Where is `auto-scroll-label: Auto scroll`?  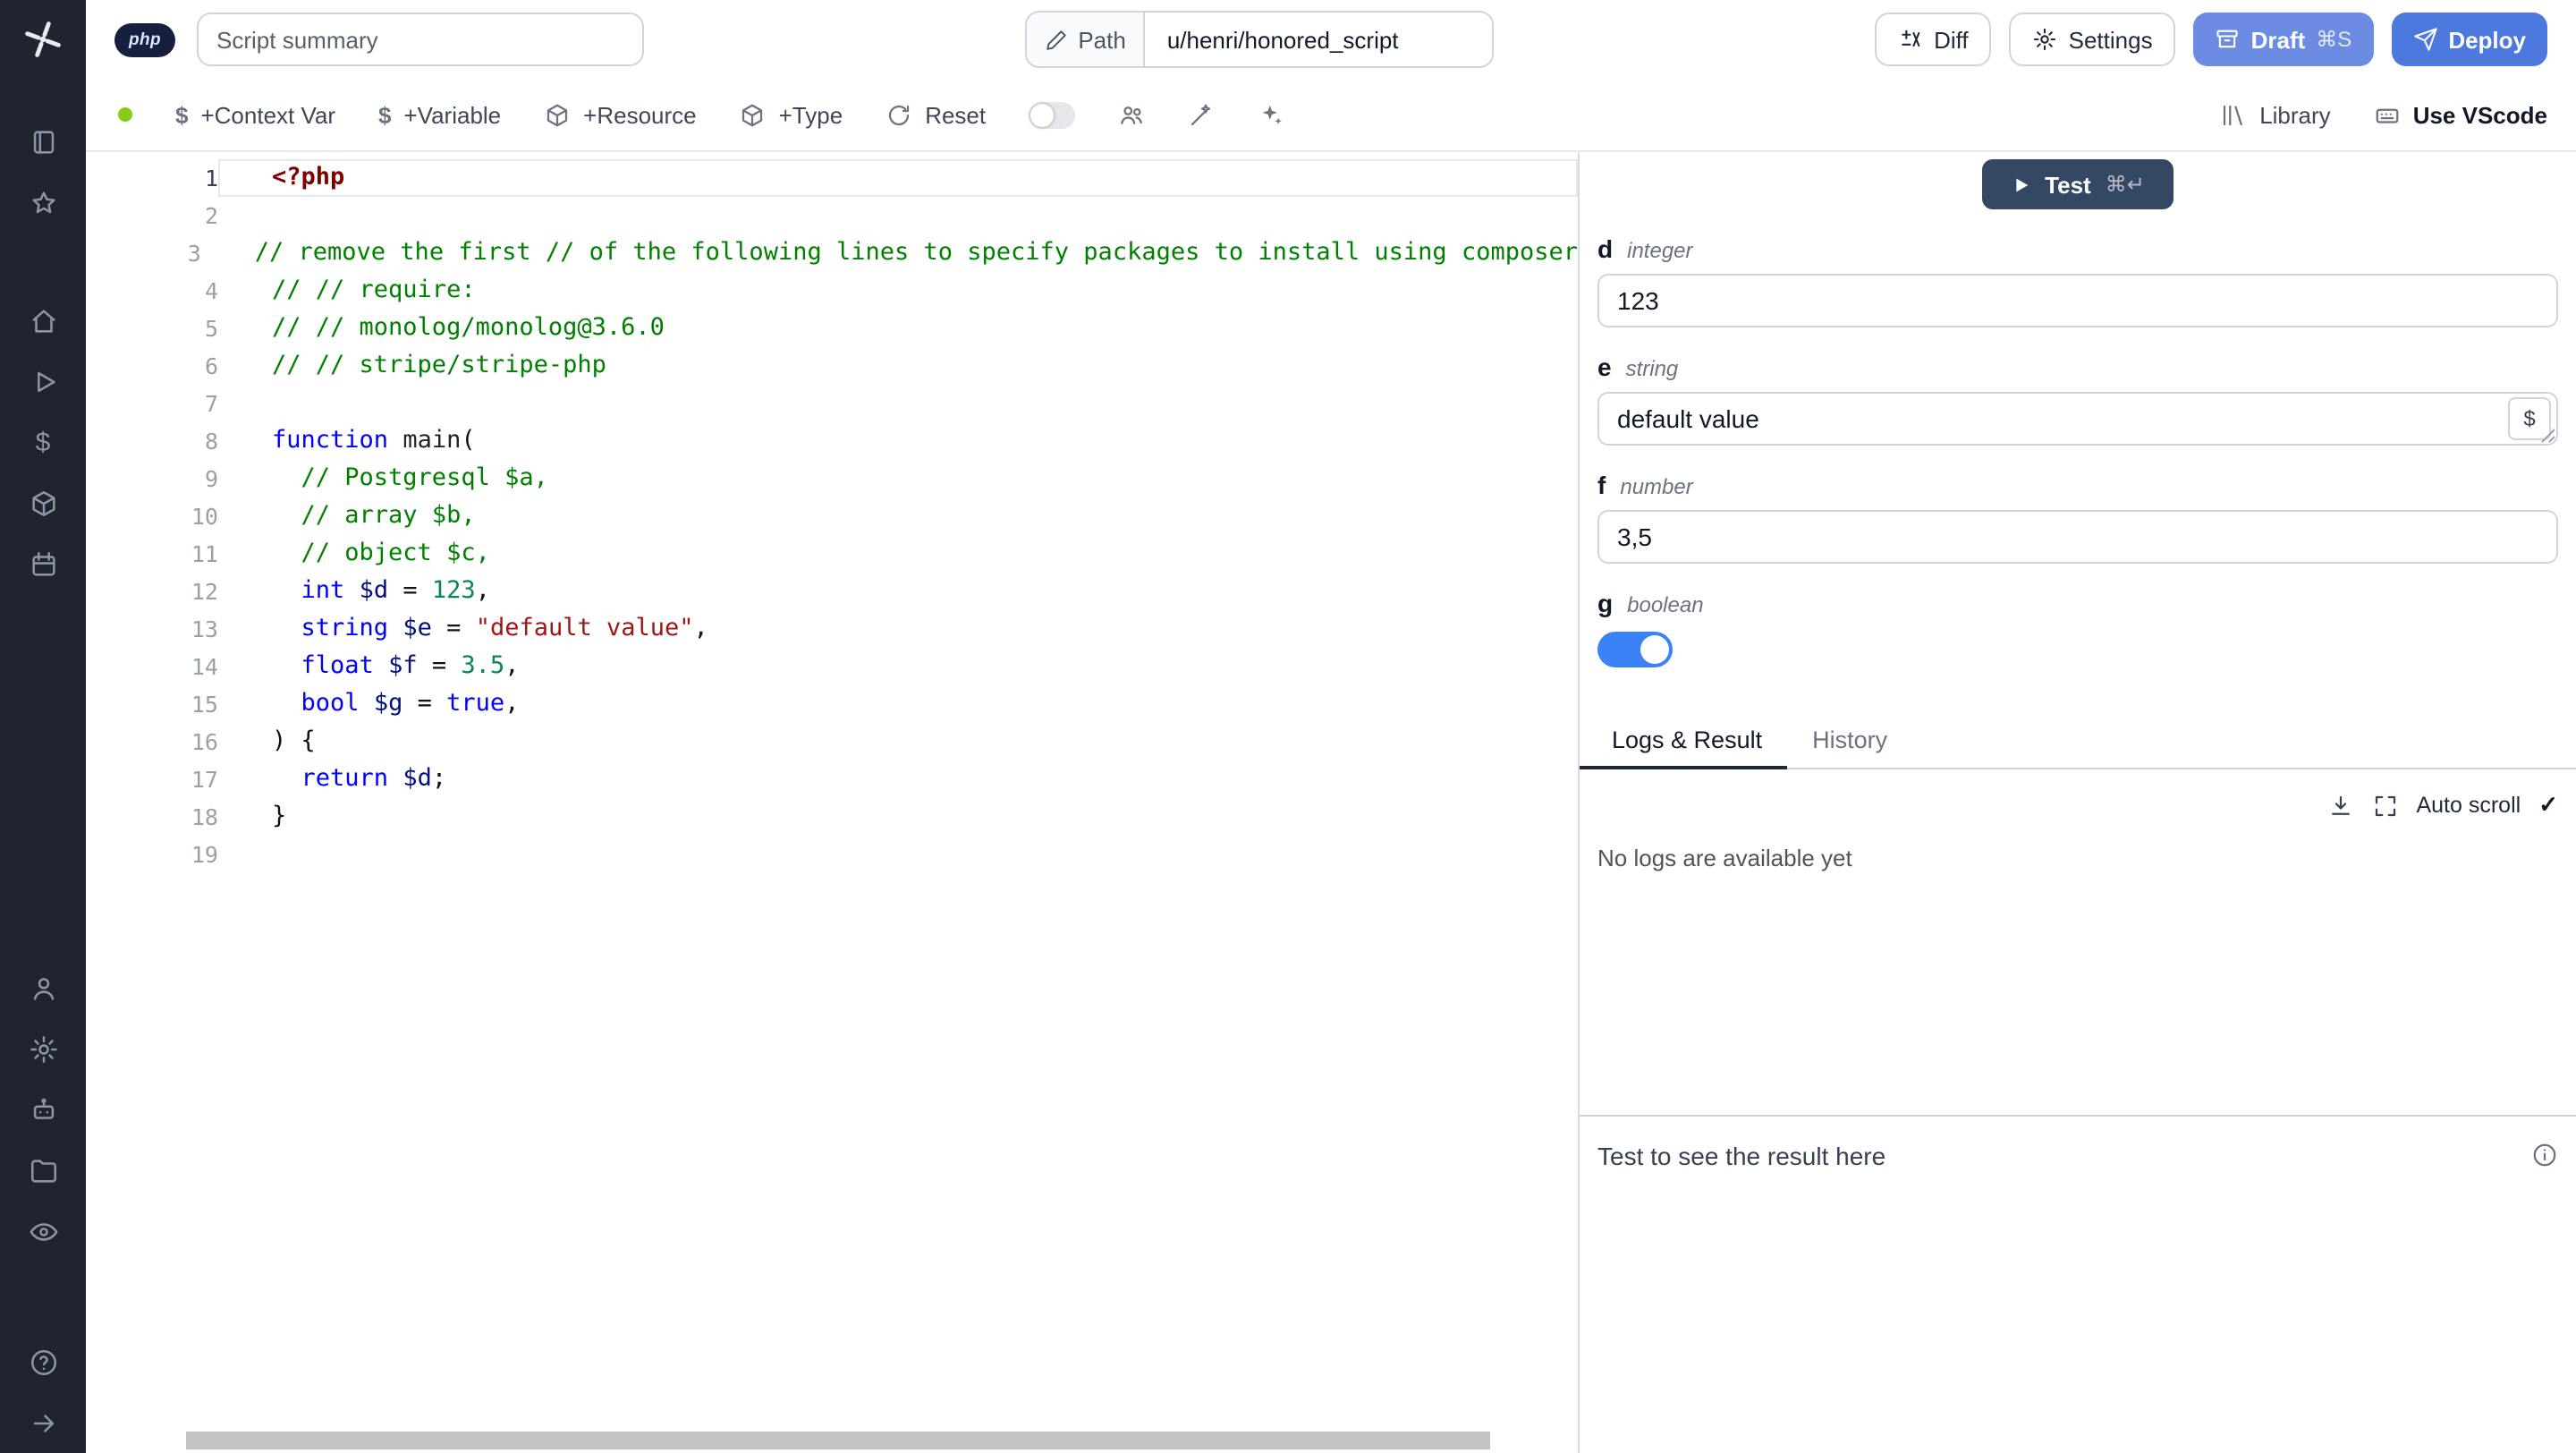
auto-scroll-label: Auto scroll is located at coordinates (2468, 805).